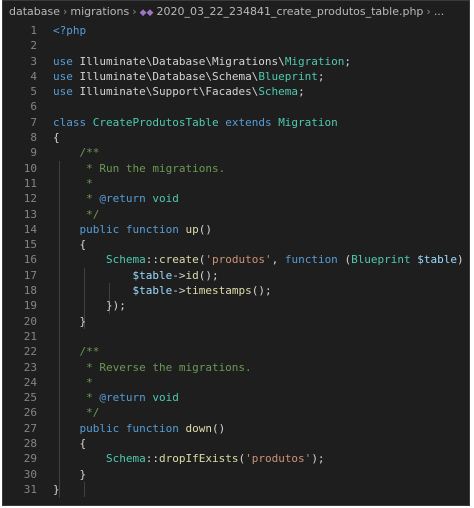  Describe the element at coordinates (236, 382) in the screenshot. I see `code-line: 24 *` at that location.